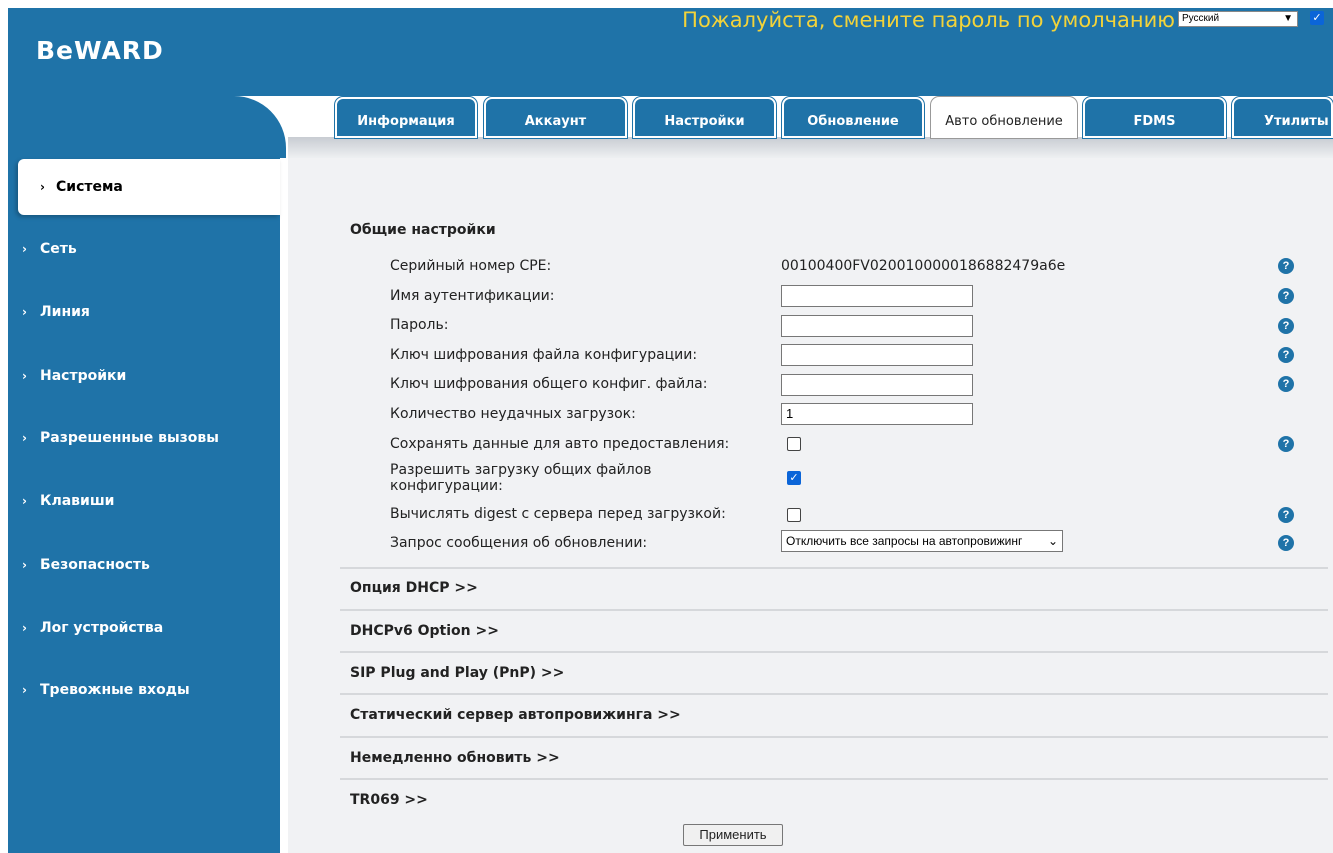  What do you see at coordinates (877, 385) in the screenshot?
I see `common-config-key-input` at bounding box center [877, 385].